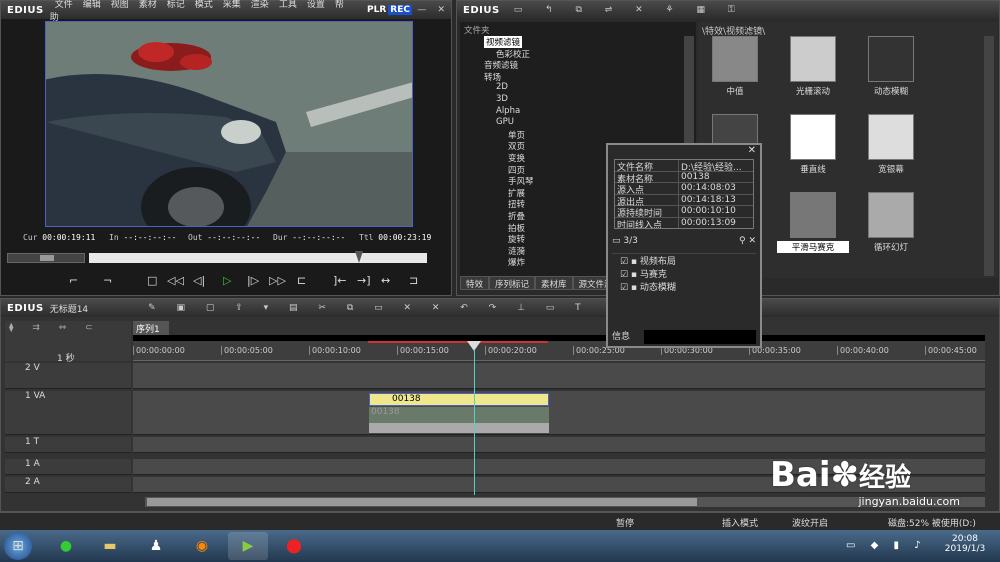 The image size is (1000, 562). What do you see at coordinates (359, 257) in the screenshot?
I see `playhead-icon` at bounding box center [359, 257].